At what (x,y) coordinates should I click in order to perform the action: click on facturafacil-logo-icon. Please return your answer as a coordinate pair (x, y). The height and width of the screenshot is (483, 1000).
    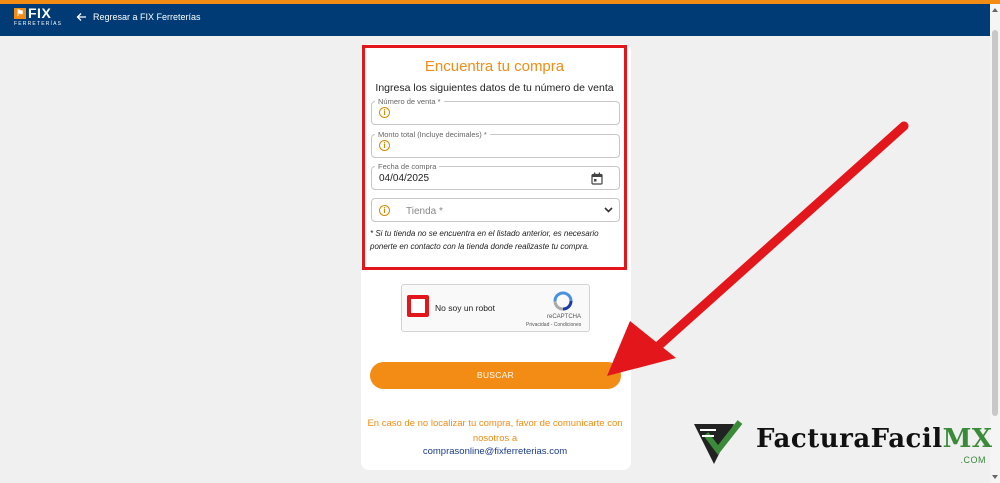
    Looking at the image, I should click on (718, 442).